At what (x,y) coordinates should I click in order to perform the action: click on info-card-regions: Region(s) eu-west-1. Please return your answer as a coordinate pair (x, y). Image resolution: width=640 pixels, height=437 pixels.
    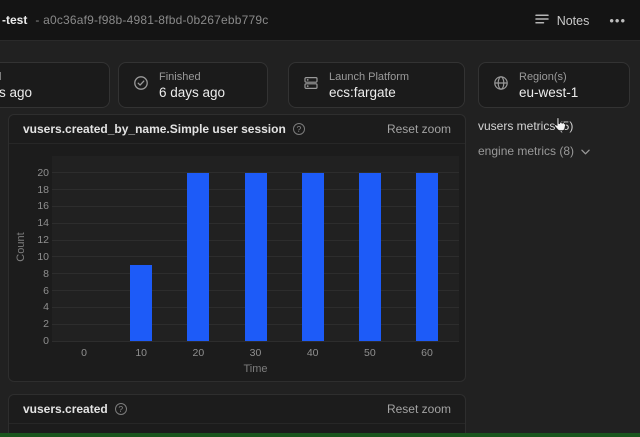
    Looking at the image, I should click on (554, 85).